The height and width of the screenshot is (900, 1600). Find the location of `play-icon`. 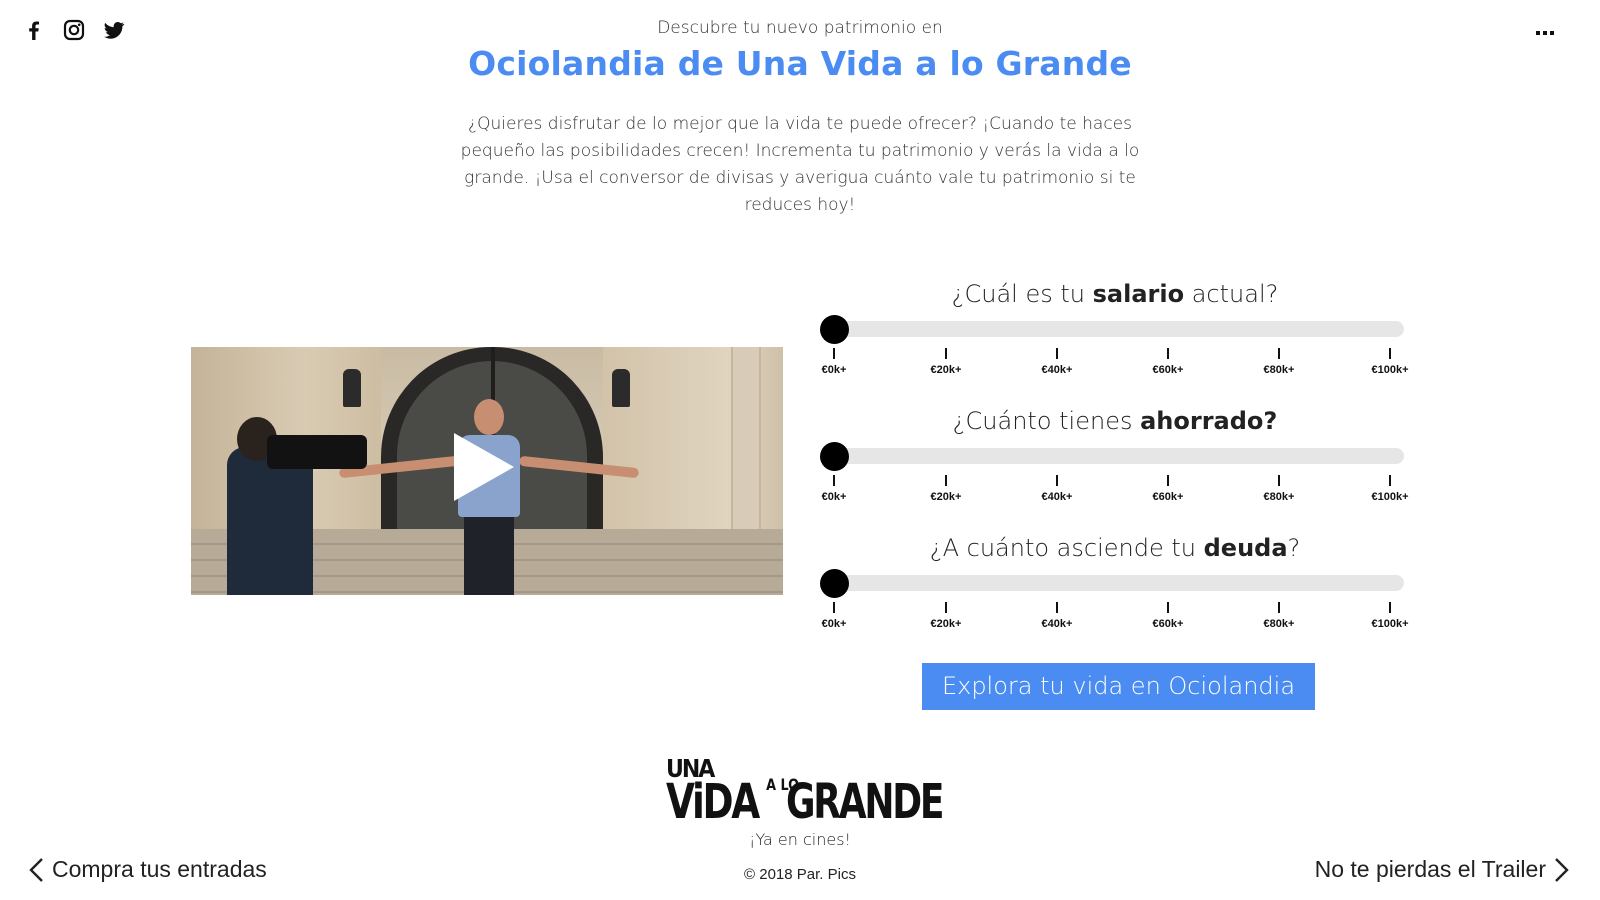

play-icon is located at coordinates (484, 467).